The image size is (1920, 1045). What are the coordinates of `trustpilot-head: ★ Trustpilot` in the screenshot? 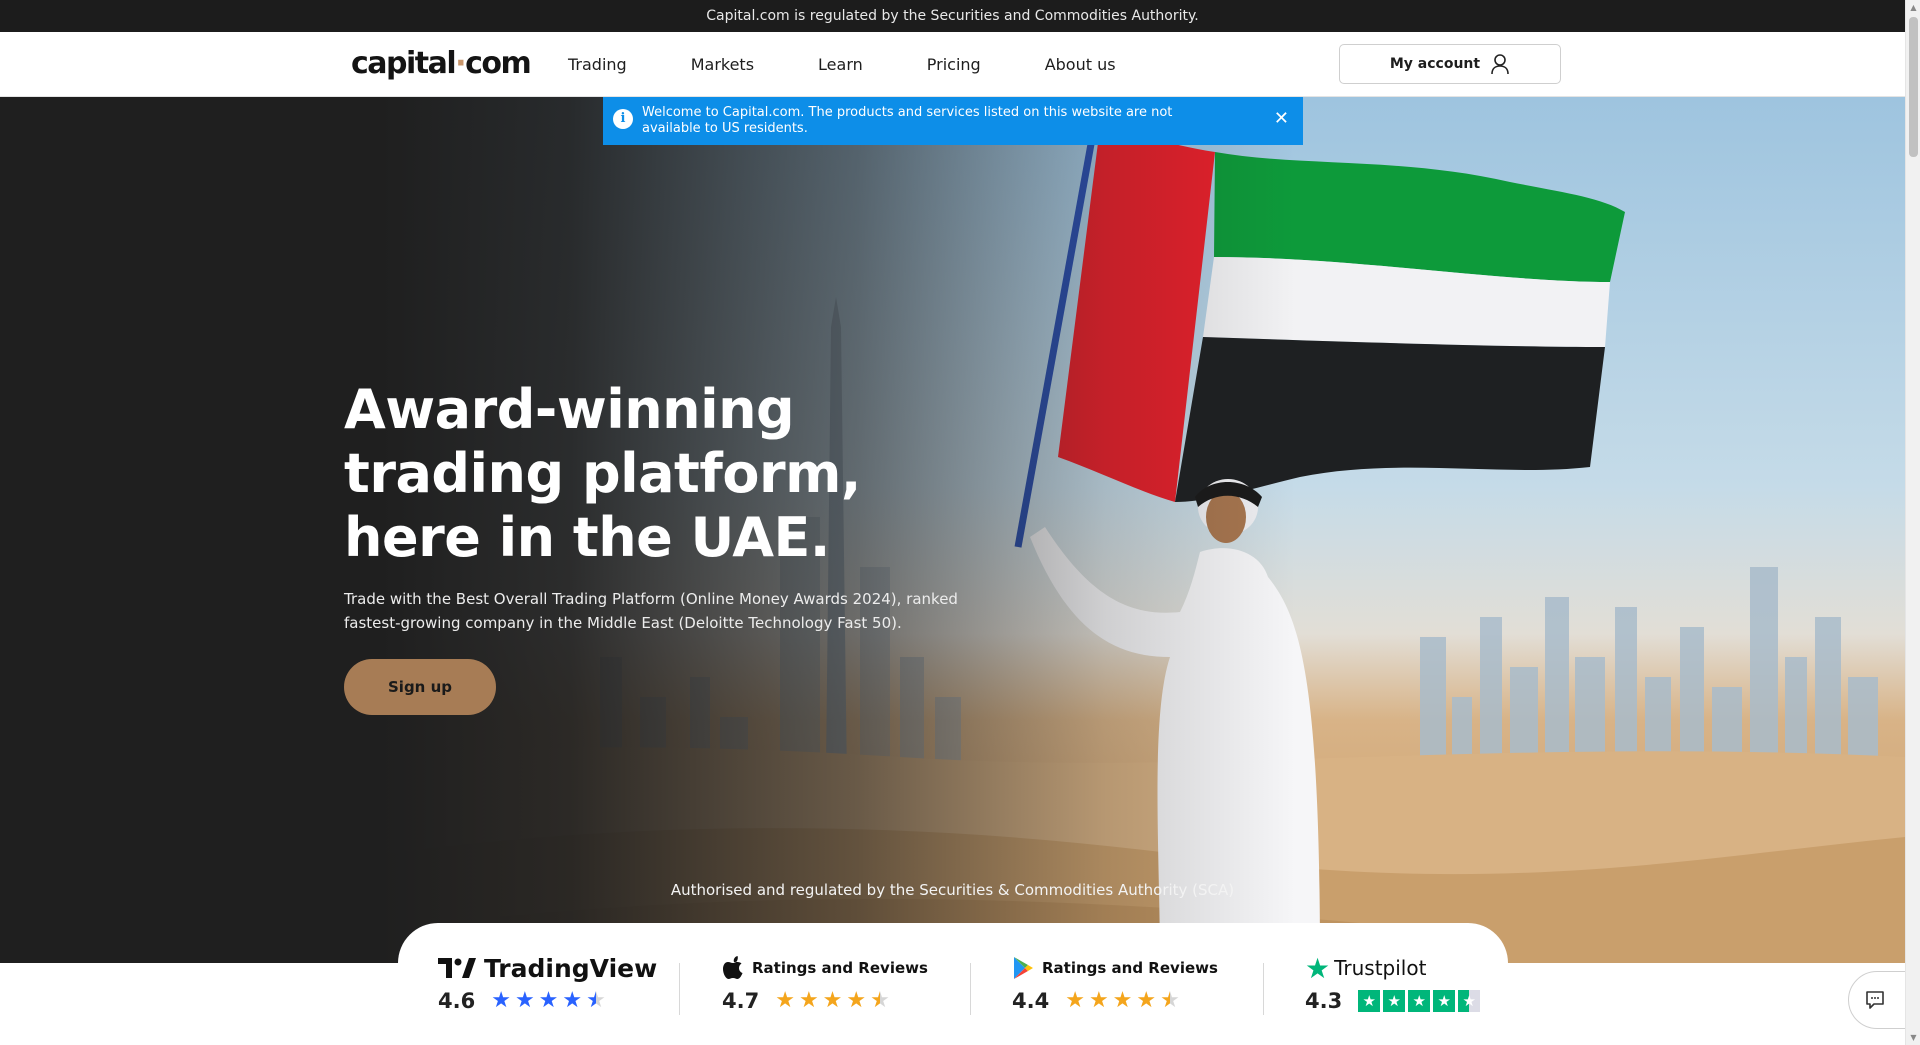 It's located at (1392, 968).